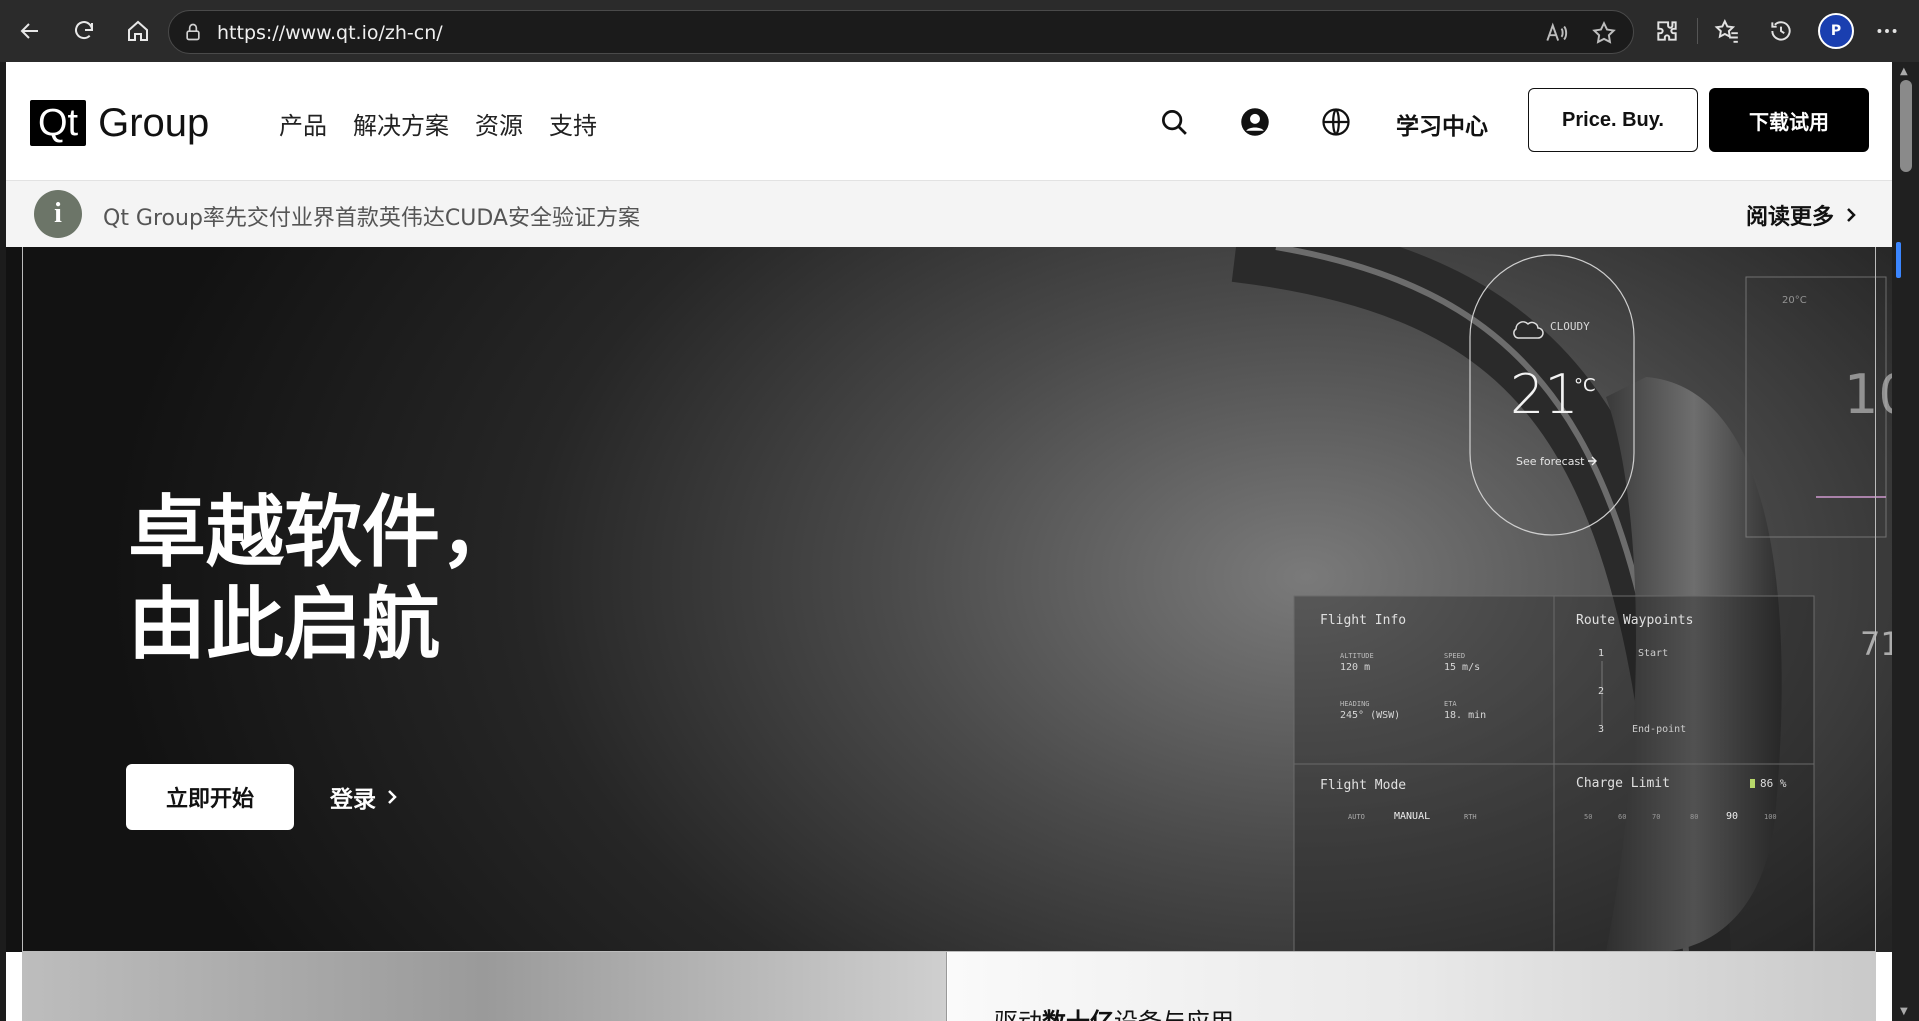 This screenshot has height=1021, width=1919. What do you see at coordinates (30, 31) in the screenshot?
I see `back-icon` at bounding box center [30, 31].